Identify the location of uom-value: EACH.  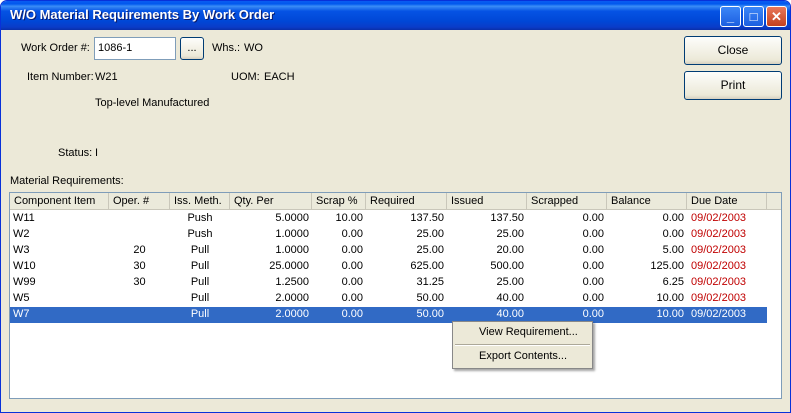
(279, 77).